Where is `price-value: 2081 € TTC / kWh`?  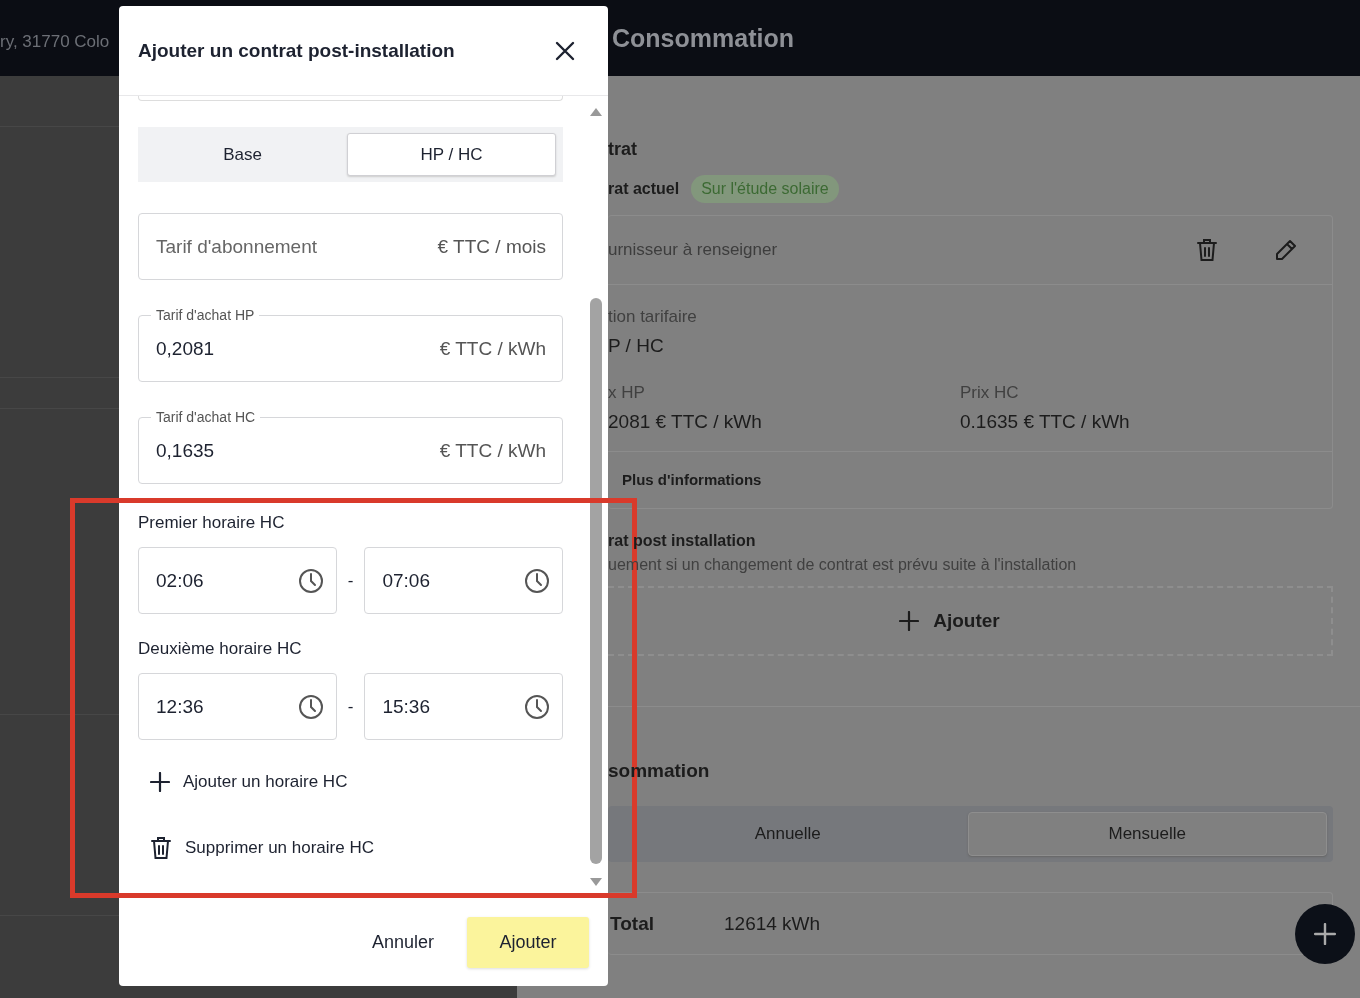 price-value: 2081 € TTC / kWh is located at coordinates (685, 422).